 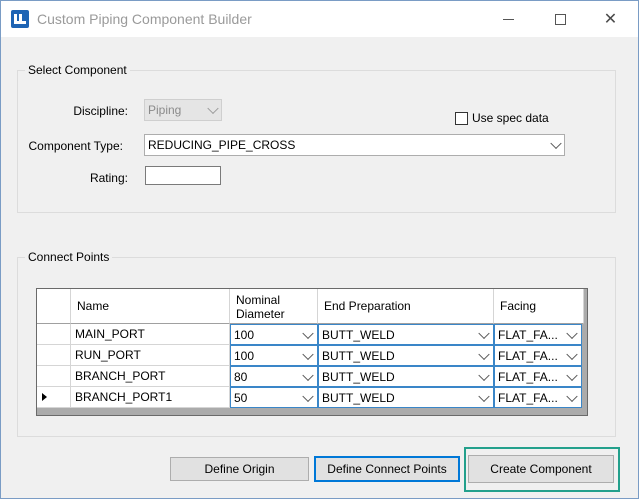 I want to click on maximize-button, so click(x=560, y=19).